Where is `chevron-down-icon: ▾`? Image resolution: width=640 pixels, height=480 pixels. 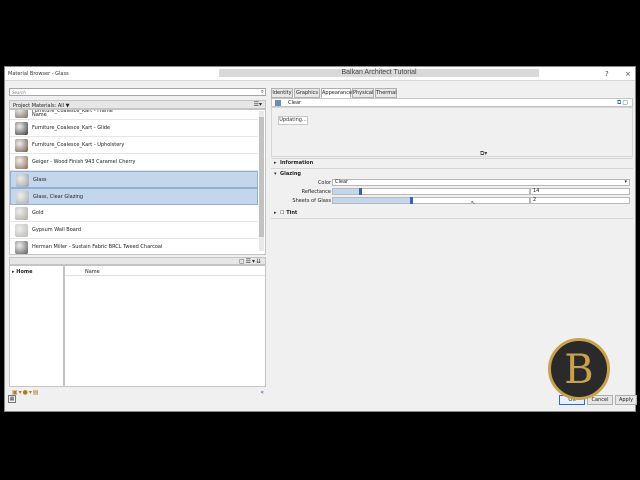
chevron-down-icon: ▾ is located at coordinates (625, 182).